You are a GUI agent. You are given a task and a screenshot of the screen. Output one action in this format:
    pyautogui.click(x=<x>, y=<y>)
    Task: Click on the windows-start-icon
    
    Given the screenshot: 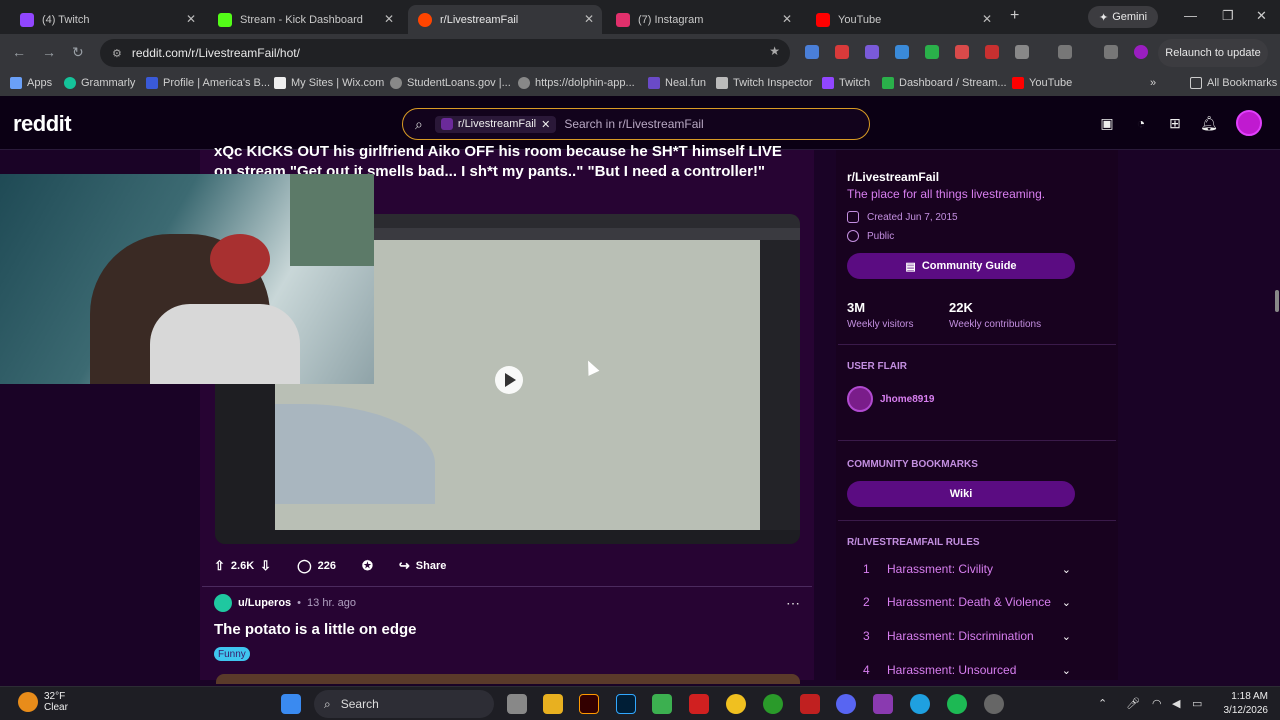 What is the action you would take?
    pyautogui.click(x=291, y=704)
    